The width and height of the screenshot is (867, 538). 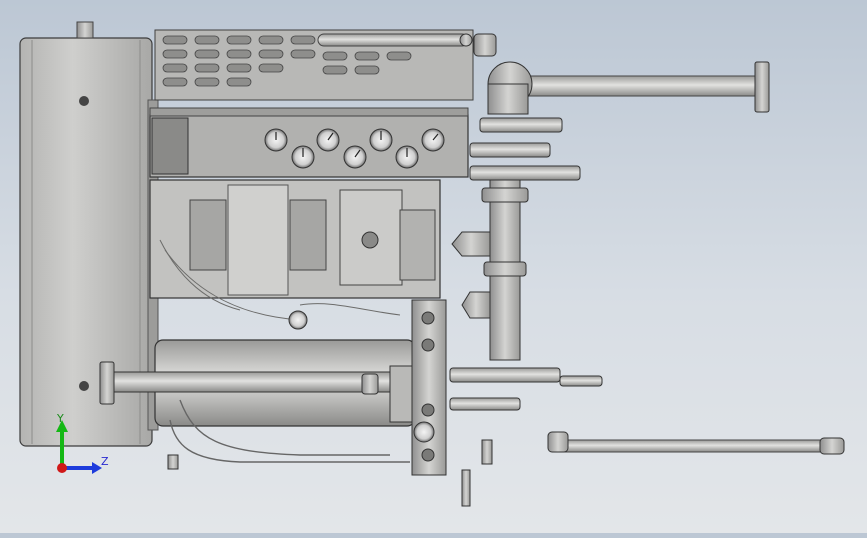 What do you see at coordinates (640, 86) in the screenshot?
I see `outlet-pipe-top` at bounding box center [640, 86].